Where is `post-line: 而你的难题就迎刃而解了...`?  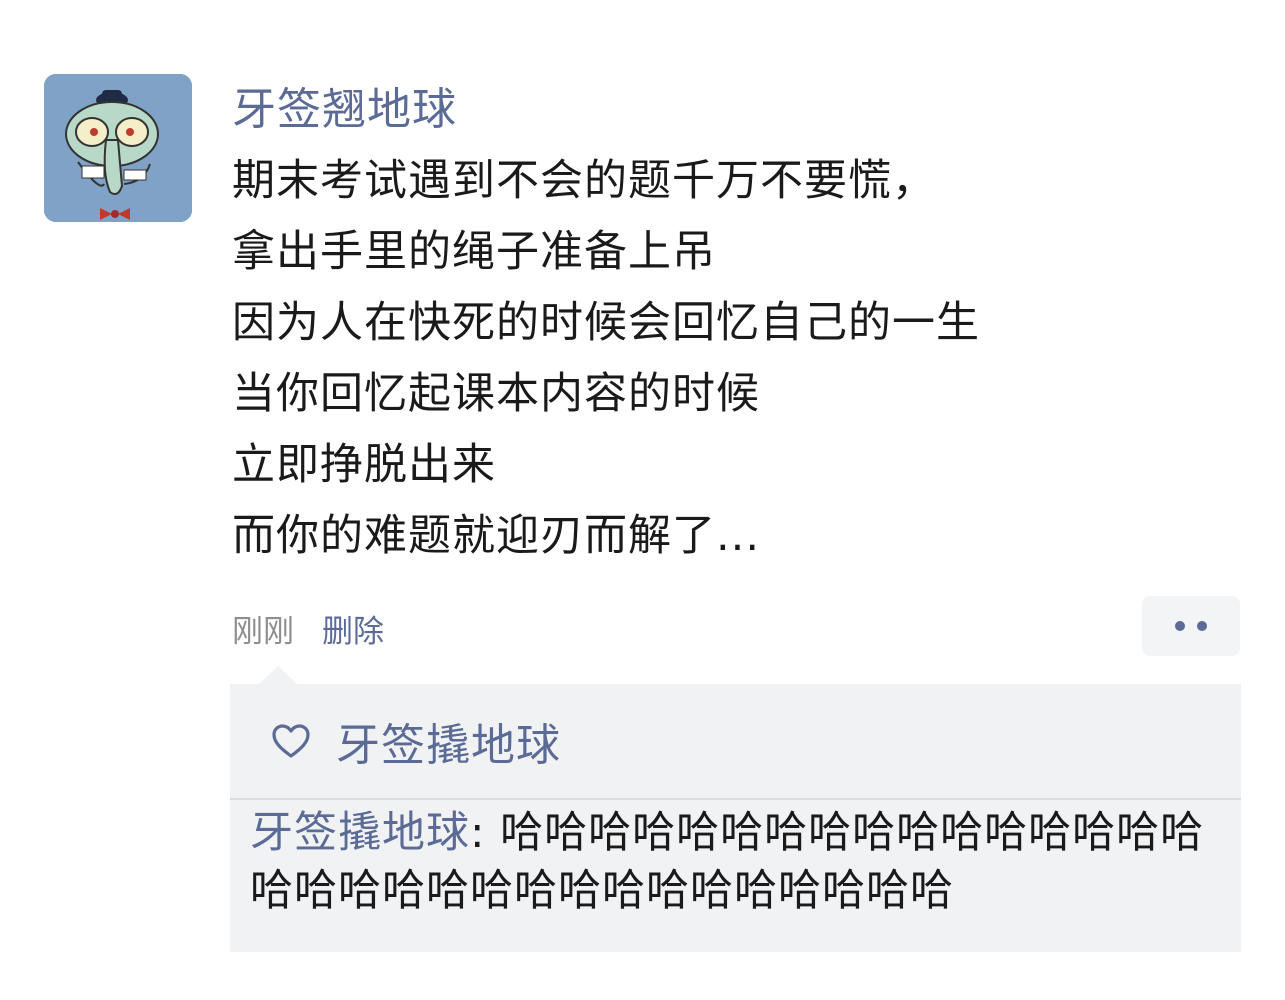 post-line: 而你的难题就迎刃而解了... is located at coordinates (496, 536).